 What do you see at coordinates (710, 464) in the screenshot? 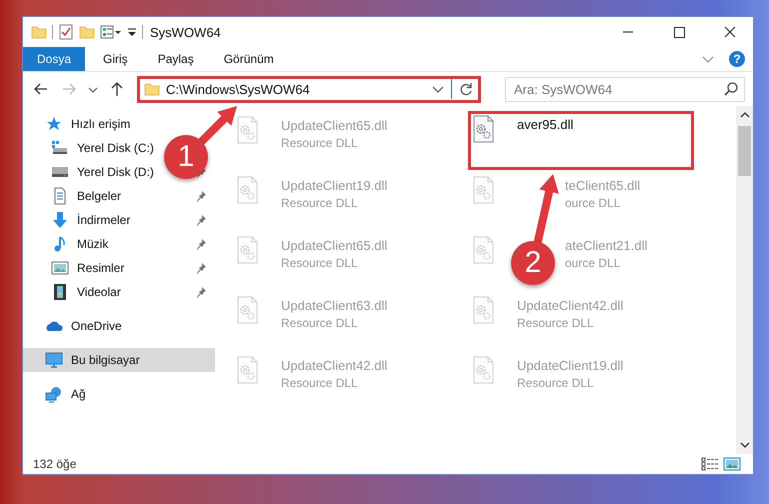
I see `details-view-icon` at bounding box center [710, 464].